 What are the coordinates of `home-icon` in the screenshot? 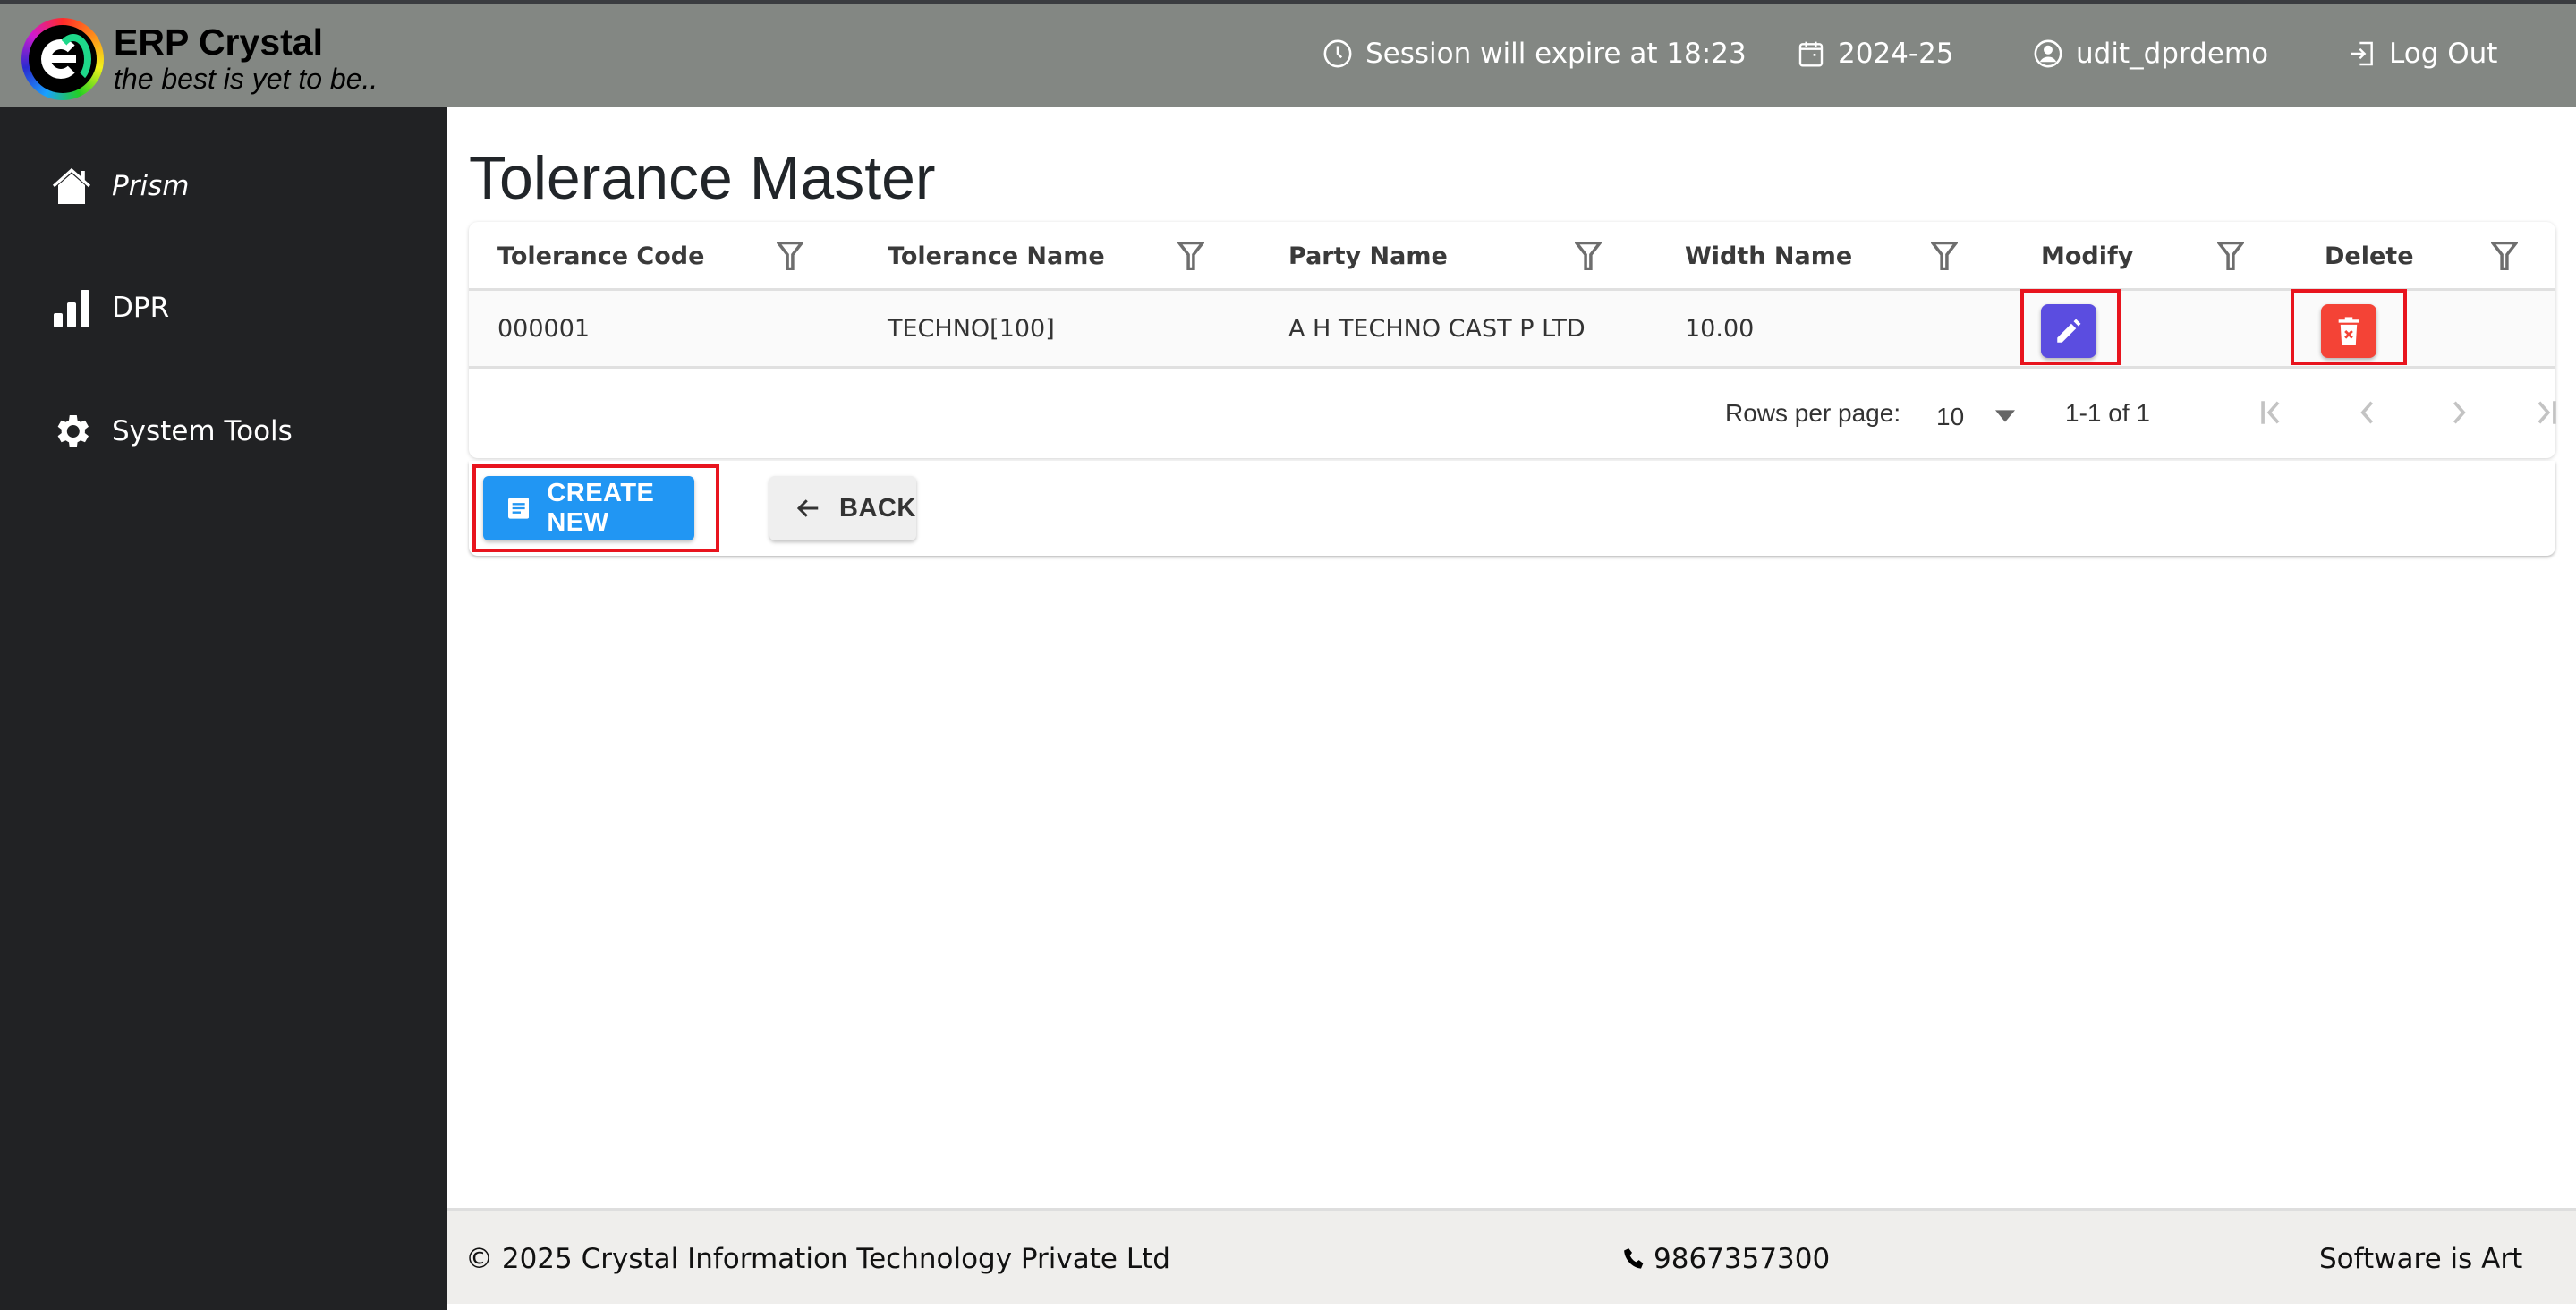 It's located at (71, 186).